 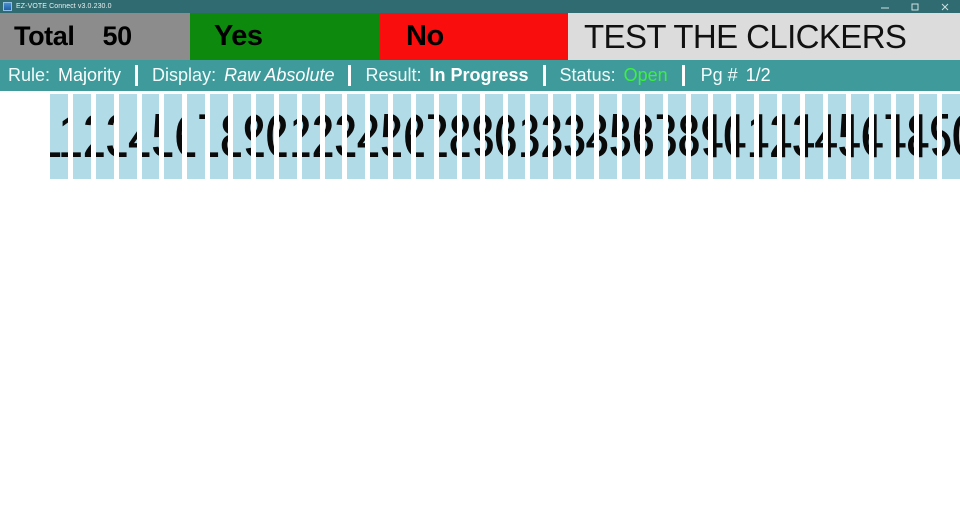 I want to click on clicker-number: 33, so click(x=562, y=136).